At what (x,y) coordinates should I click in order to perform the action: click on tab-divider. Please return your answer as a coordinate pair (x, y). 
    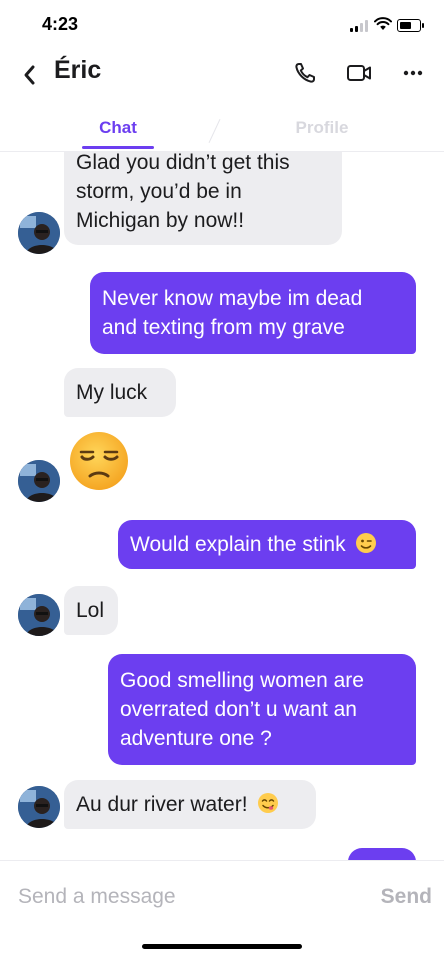
    Looking at the image, I should click on (214, 131).